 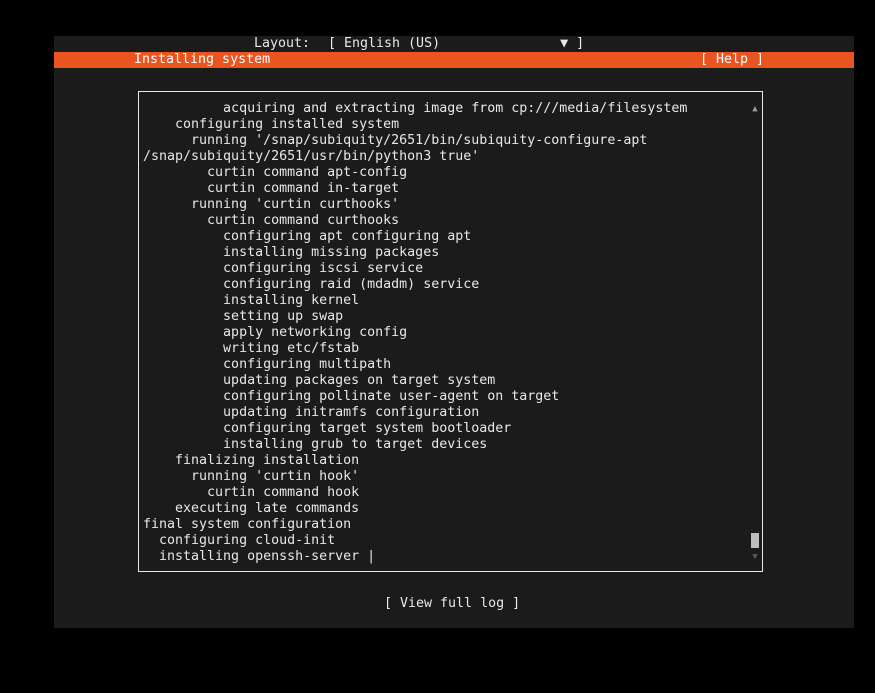 I want to click on log-line: configuring target system bootloader, so click(x=327, y=428).